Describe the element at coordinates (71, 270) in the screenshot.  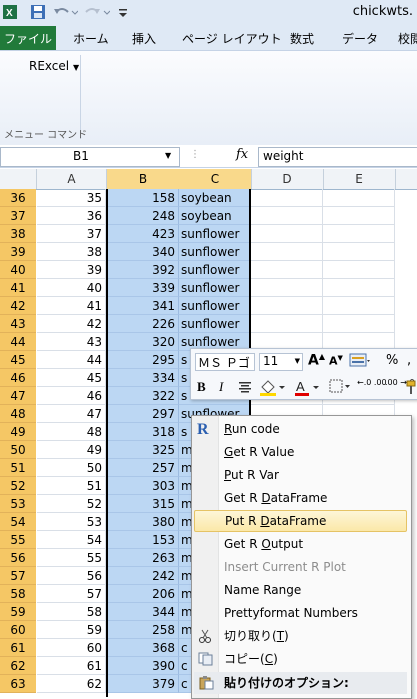
I see `cell-a: 39` at that location.